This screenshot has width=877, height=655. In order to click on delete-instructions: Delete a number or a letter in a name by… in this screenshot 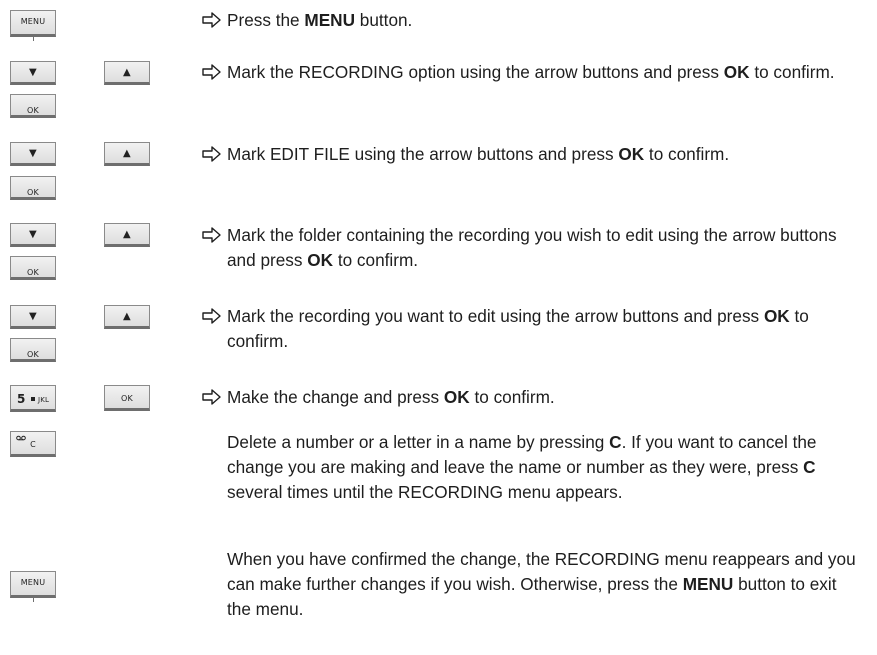, I will do `click(522, 467)`.